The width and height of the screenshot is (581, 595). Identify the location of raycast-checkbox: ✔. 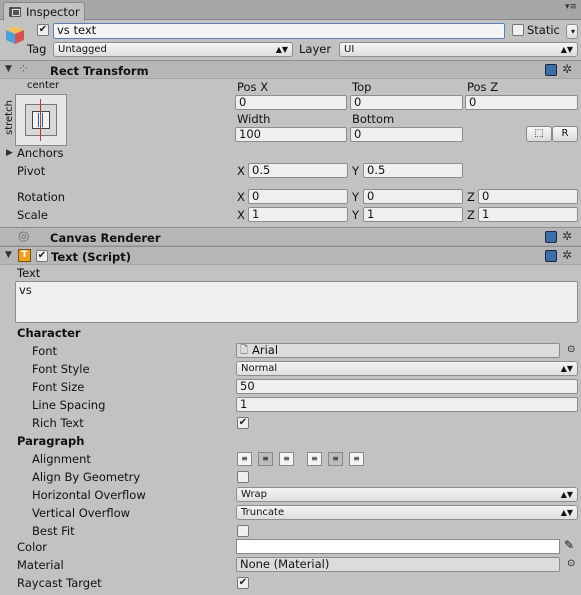
(243, 583).